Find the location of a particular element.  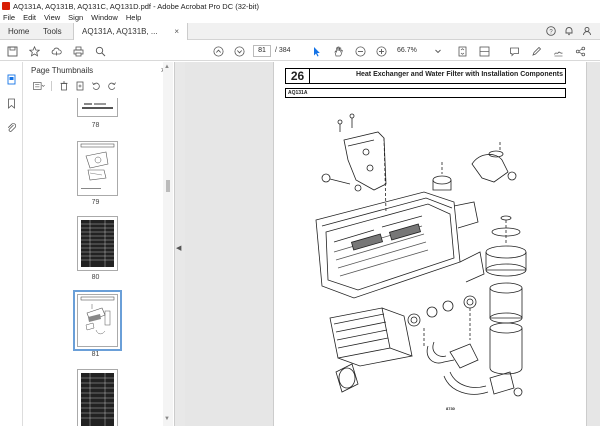

right-rail is located at coordinates (595, 244).